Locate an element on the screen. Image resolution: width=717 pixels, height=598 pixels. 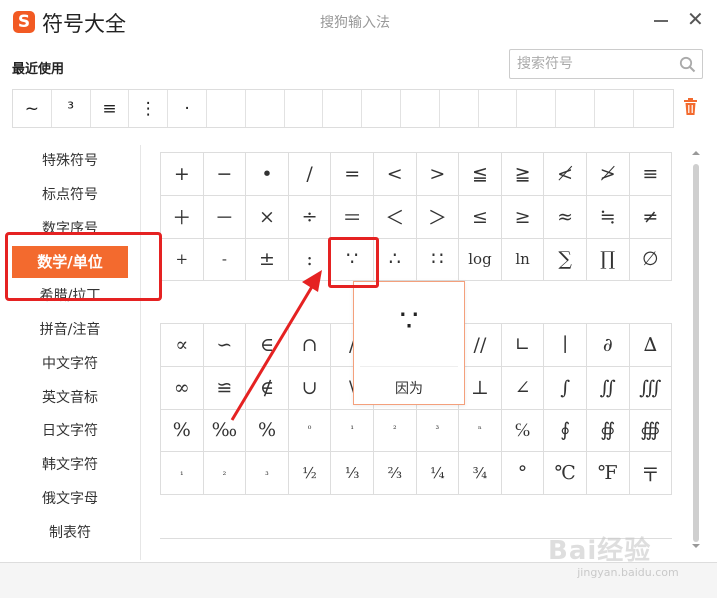
sidebar-item: 标点符号 is located at coordinates (70, 195).